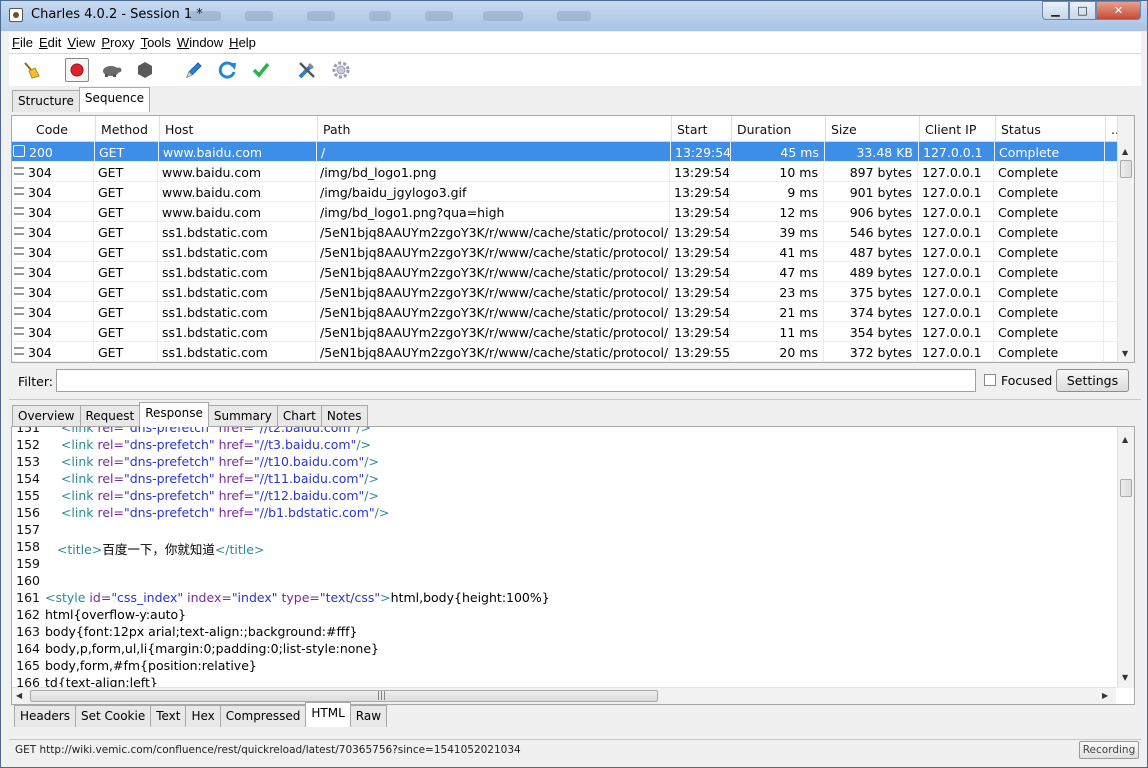 The image size is (1148, 768). What do you see at coordinates (45, 716) in the screenshot?
I see `tab-headers: Headers` at bounding box center [45, 716].